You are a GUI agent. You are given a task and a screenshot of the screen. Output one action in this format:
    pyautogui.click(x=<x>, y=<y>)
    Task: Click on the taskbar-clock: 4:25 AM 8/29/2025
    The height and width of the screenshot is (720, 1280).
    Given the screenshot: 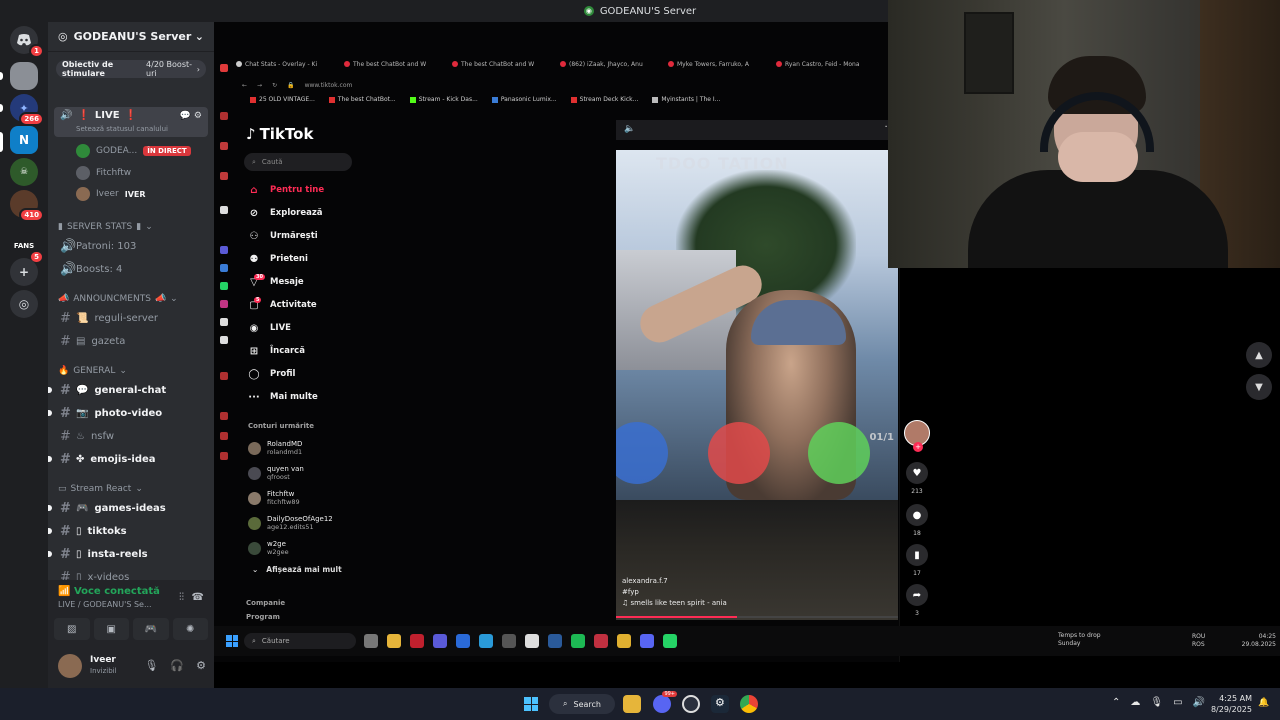 What is the action you would take?
    pyautogui.click(x=1229, y=704)
    